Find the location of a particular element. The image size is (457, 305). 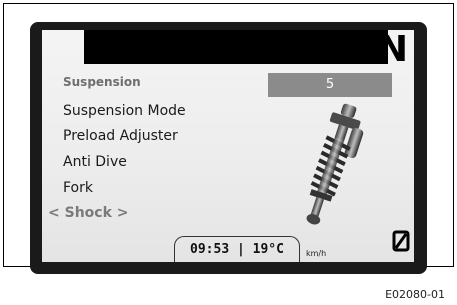

clock: 09:53 is located at coordinates (210, 249).